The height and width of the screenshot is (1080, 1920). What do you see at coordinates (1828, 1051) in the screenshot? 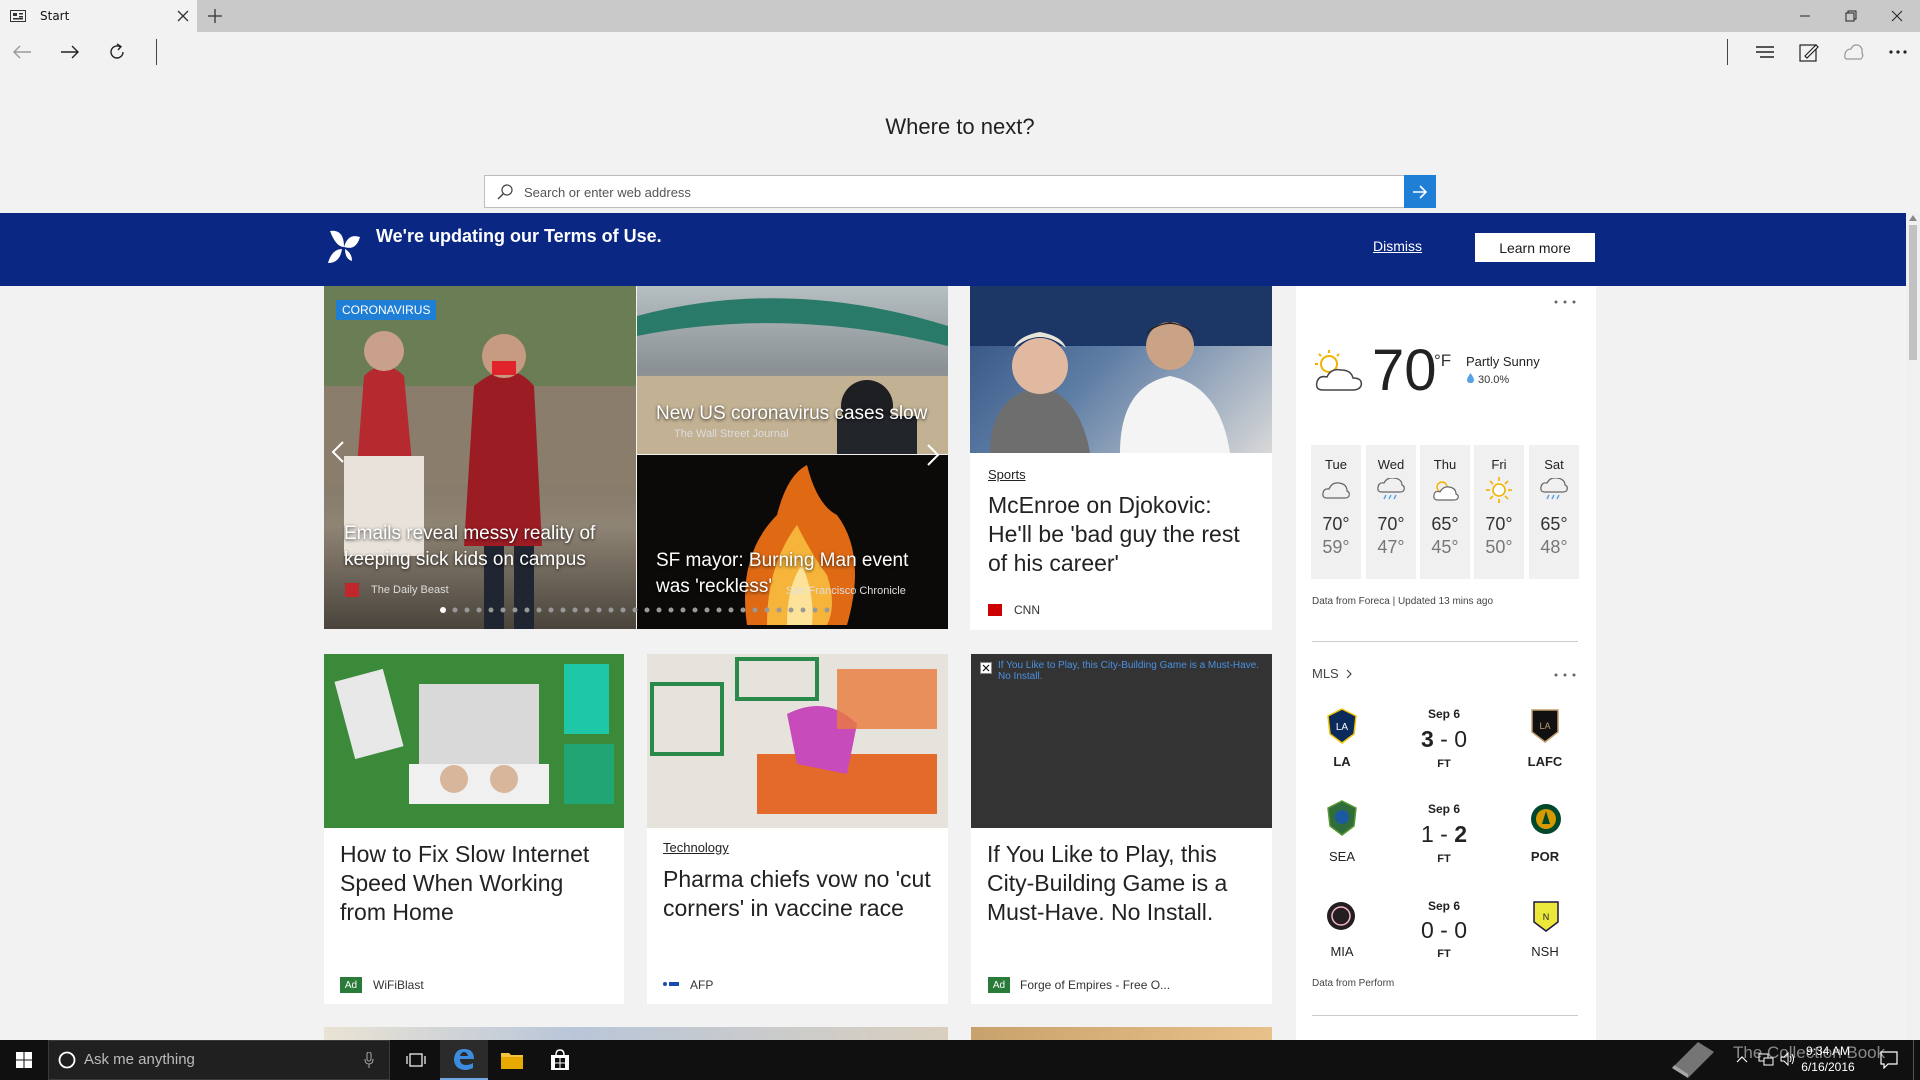
I see `clock-time: 9:34 AM` at bounding box center [1828, 1051].